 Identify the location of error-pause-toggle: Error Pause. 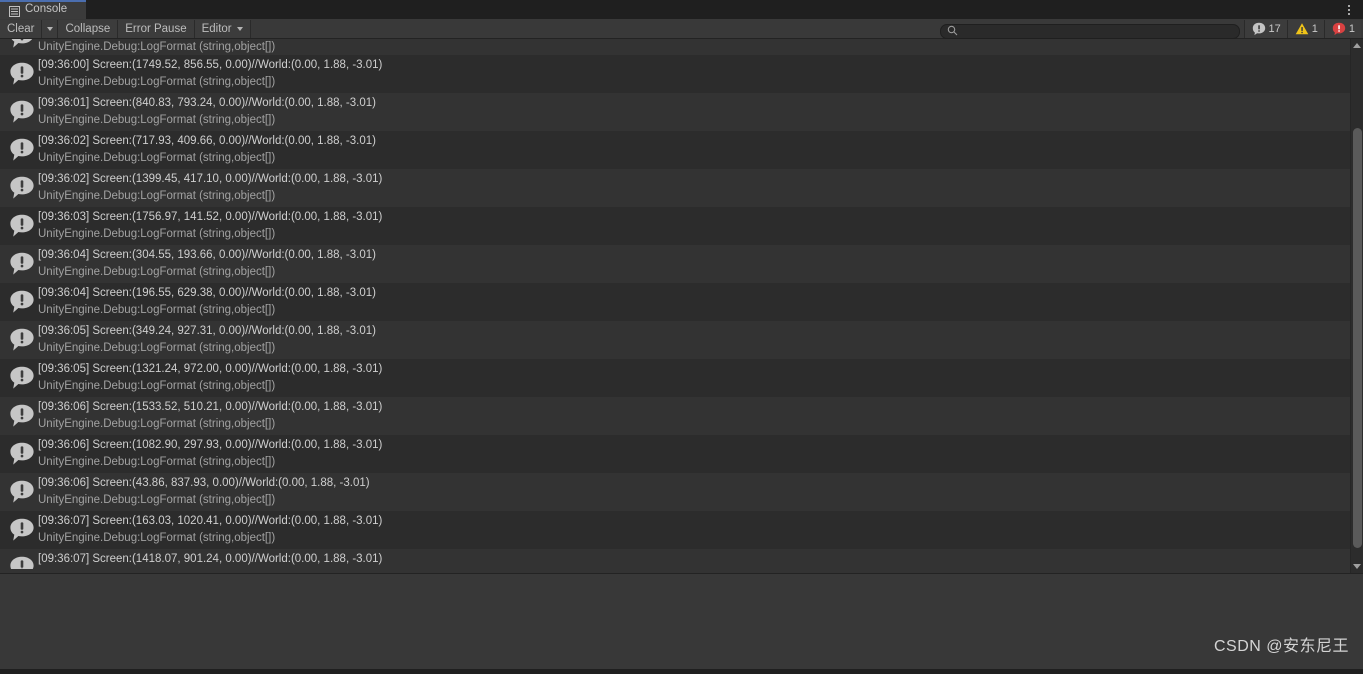
(156, 28).